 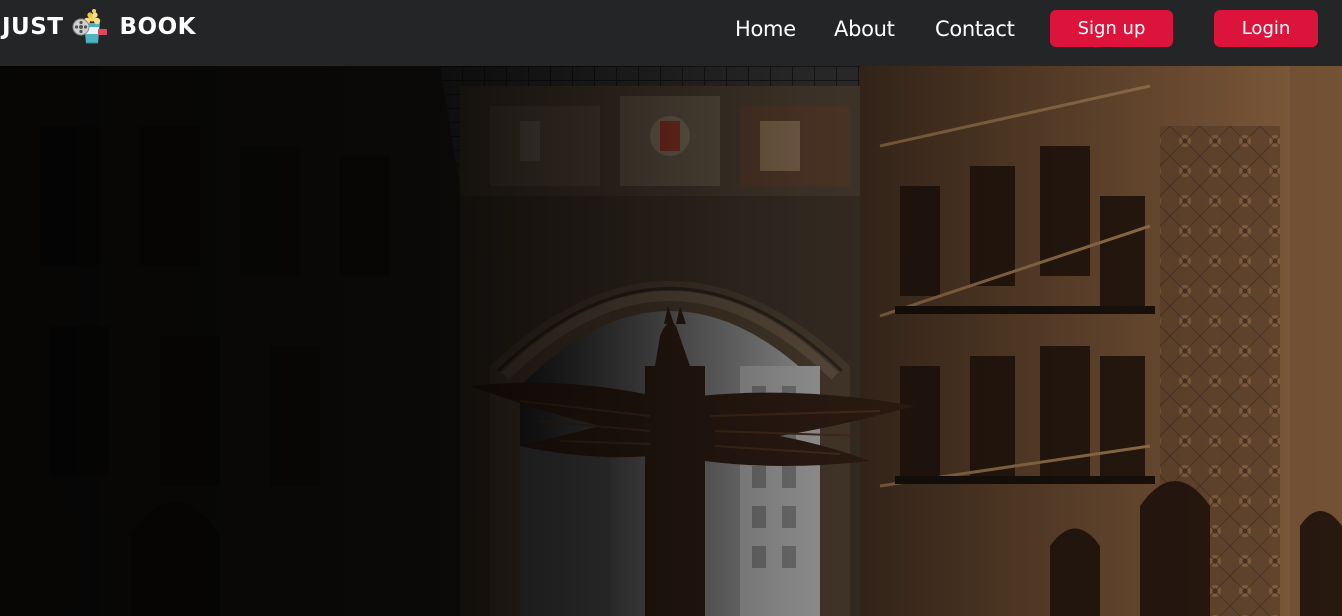 I want to click on nav-link-contact: Contact, so click(x=975, y=29).